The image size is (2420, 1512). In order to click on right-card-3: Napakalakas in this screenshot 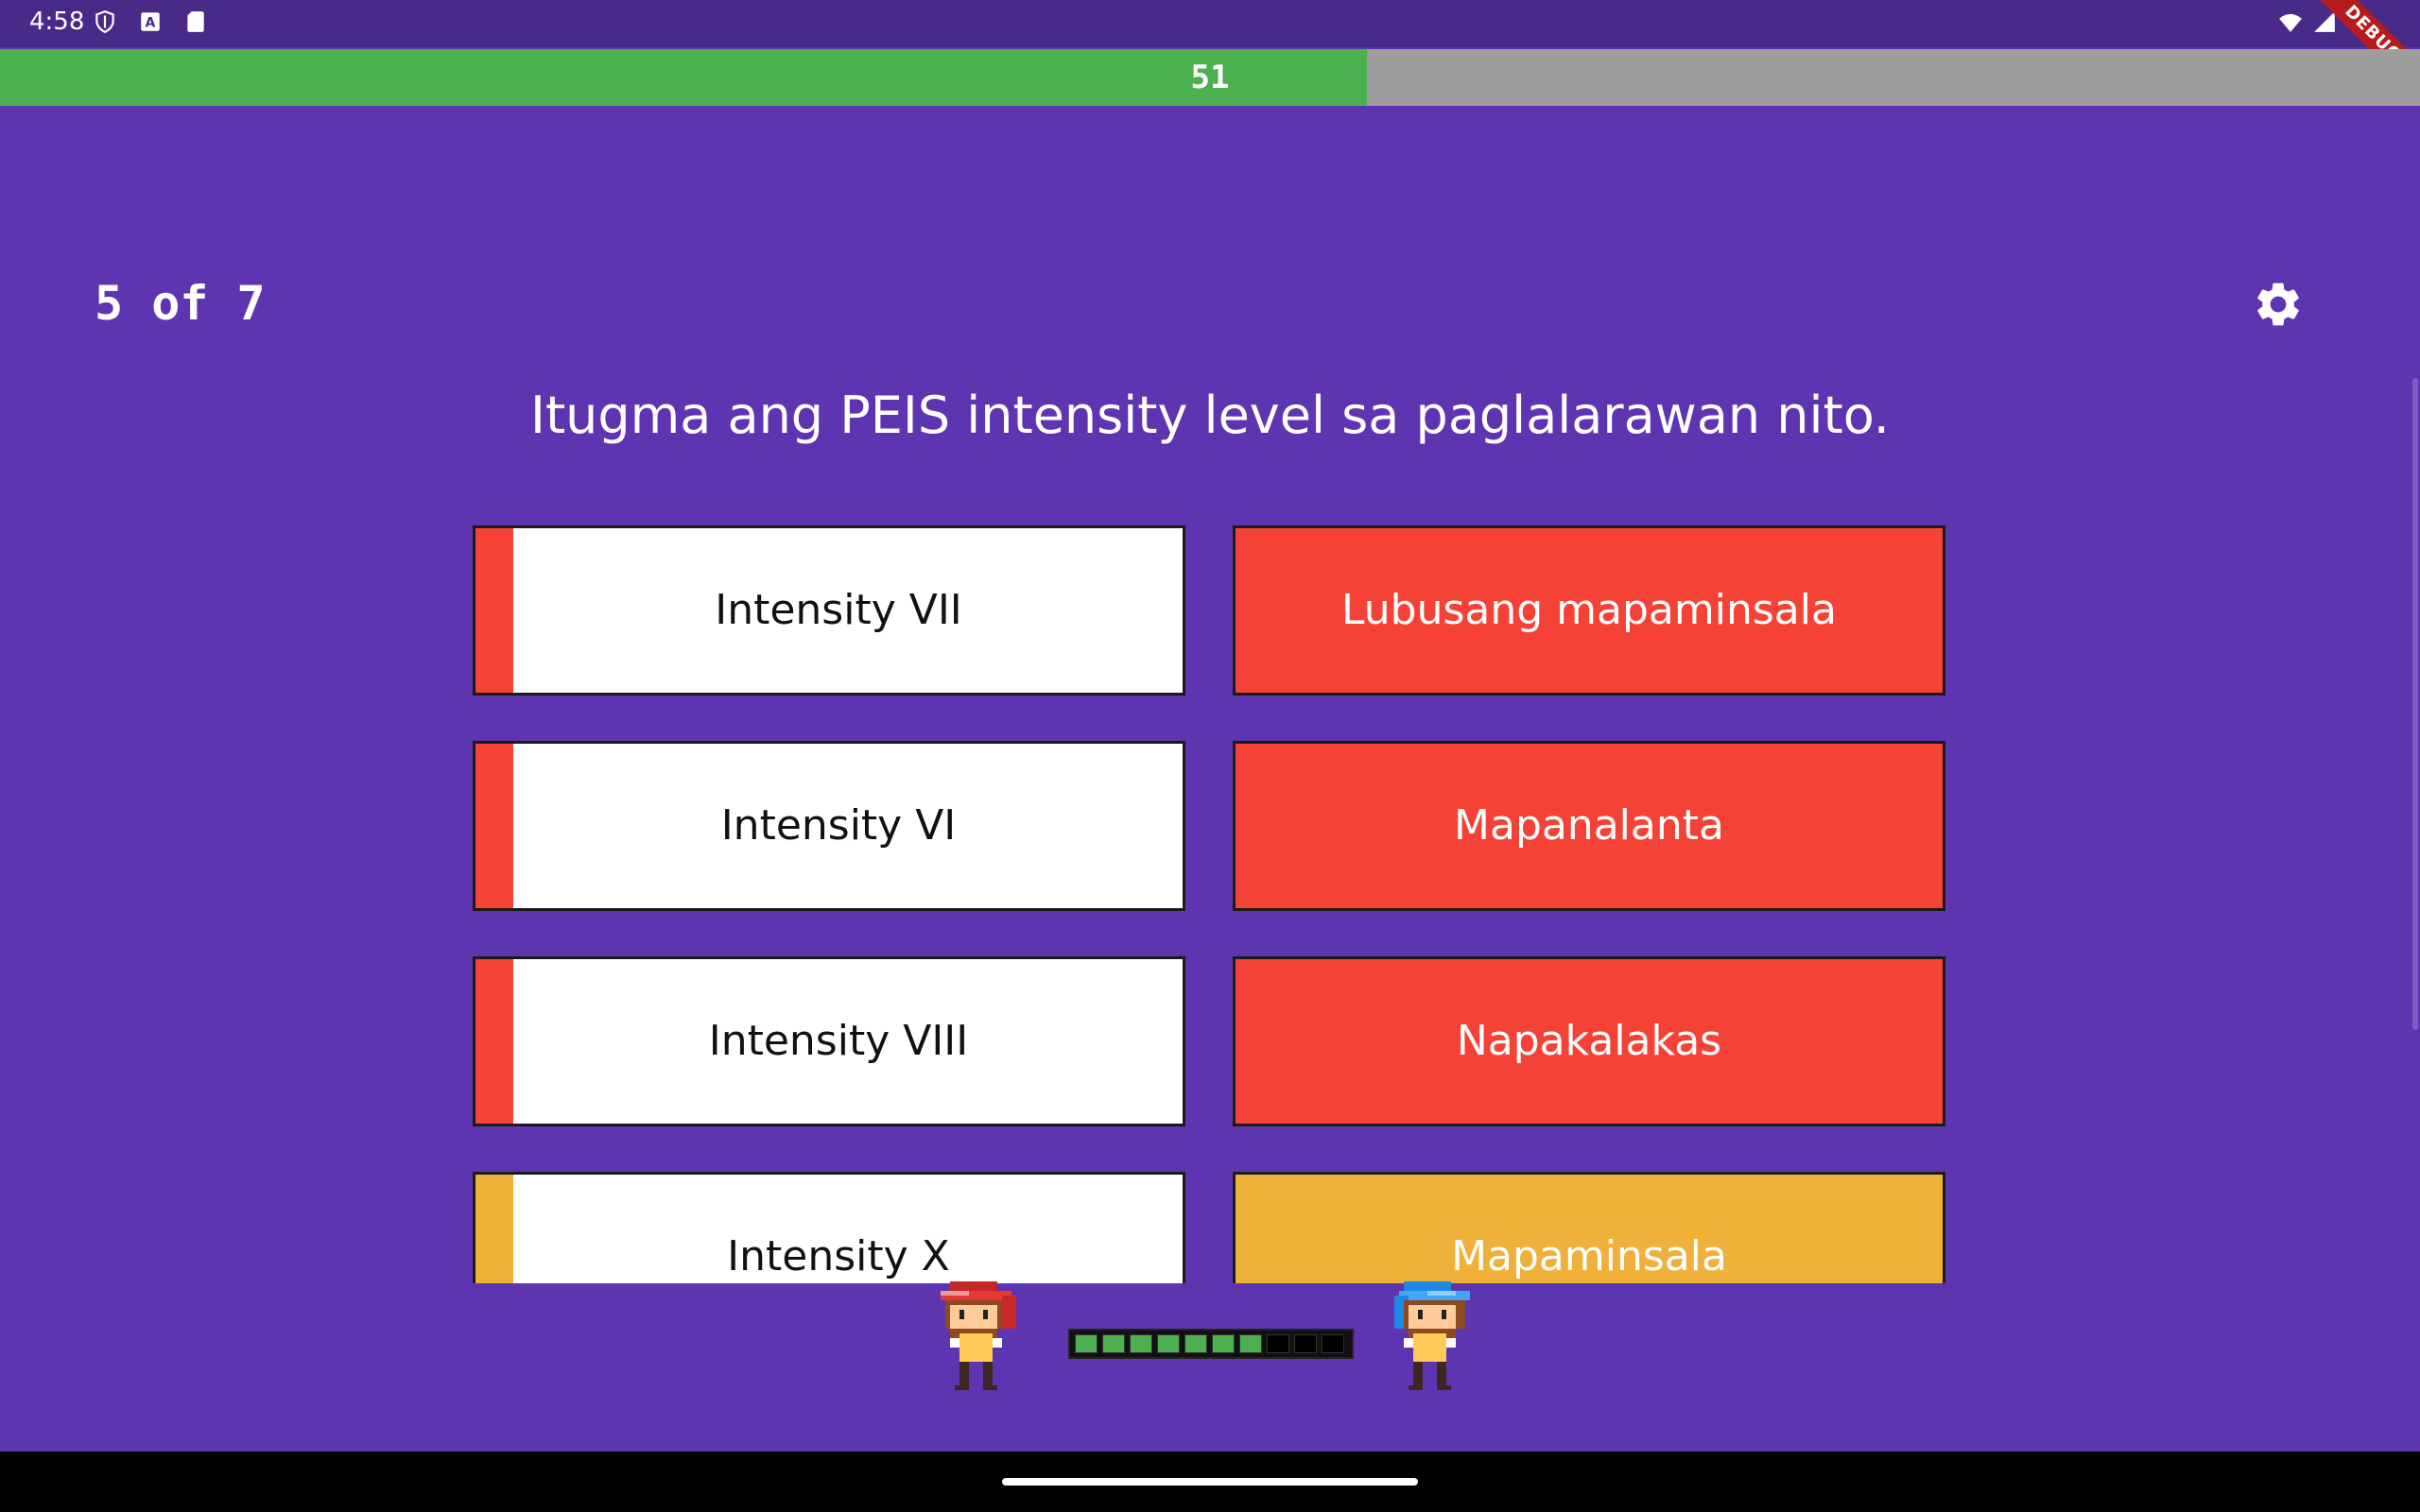, I will do `click(1589, 1041)`.